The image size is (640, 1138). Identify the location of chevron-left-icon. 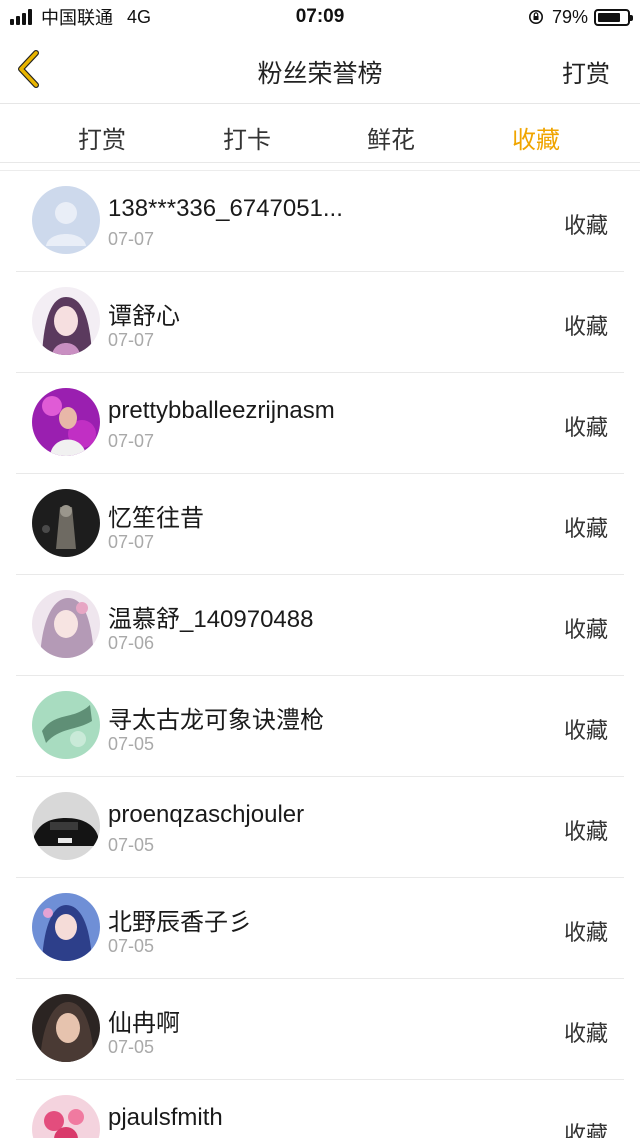
(28, 69).